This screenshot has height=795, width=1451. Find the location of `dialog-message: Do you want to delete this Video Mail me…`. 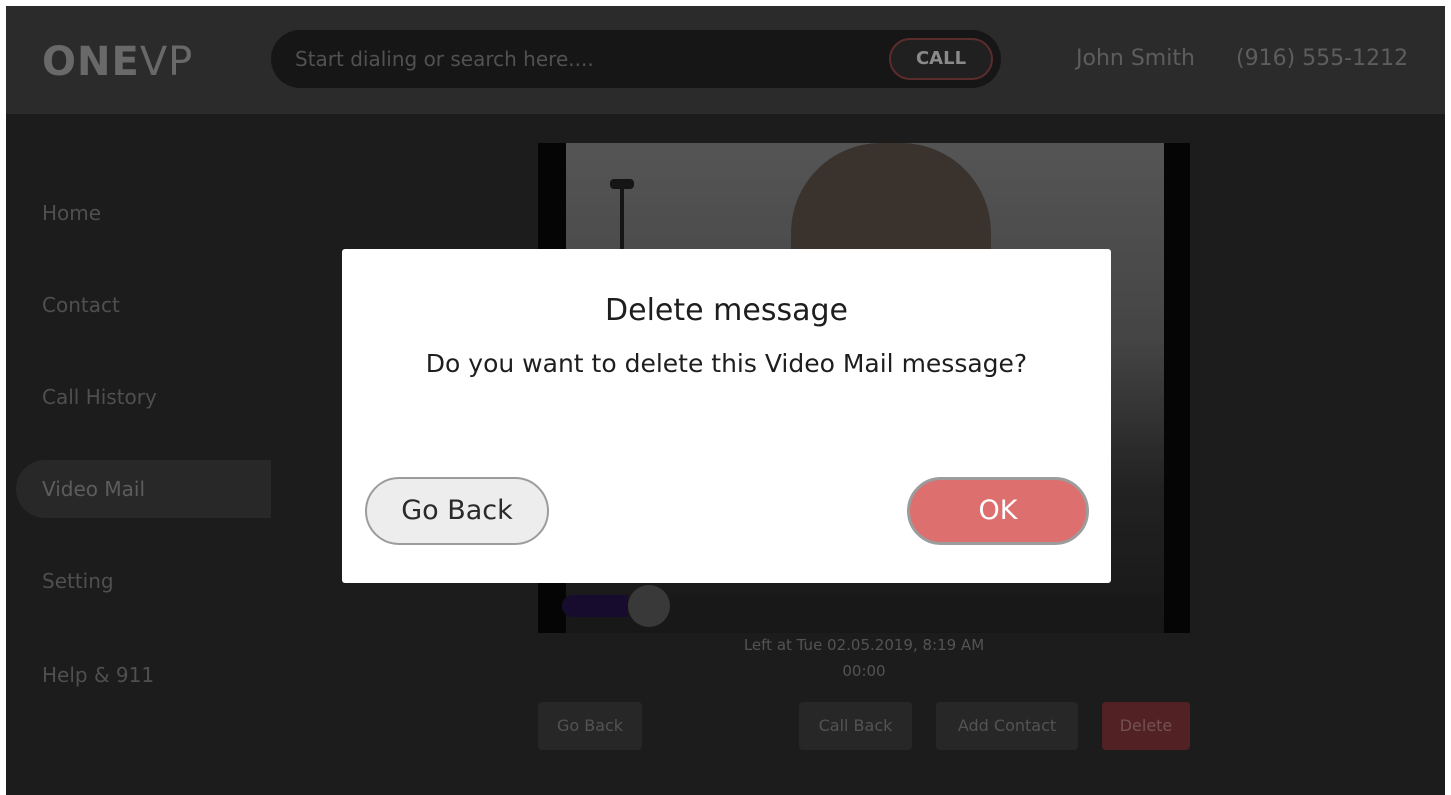

dialog-message: Do you want to delete this Video Mail me… is located at coordinates (726, 363).